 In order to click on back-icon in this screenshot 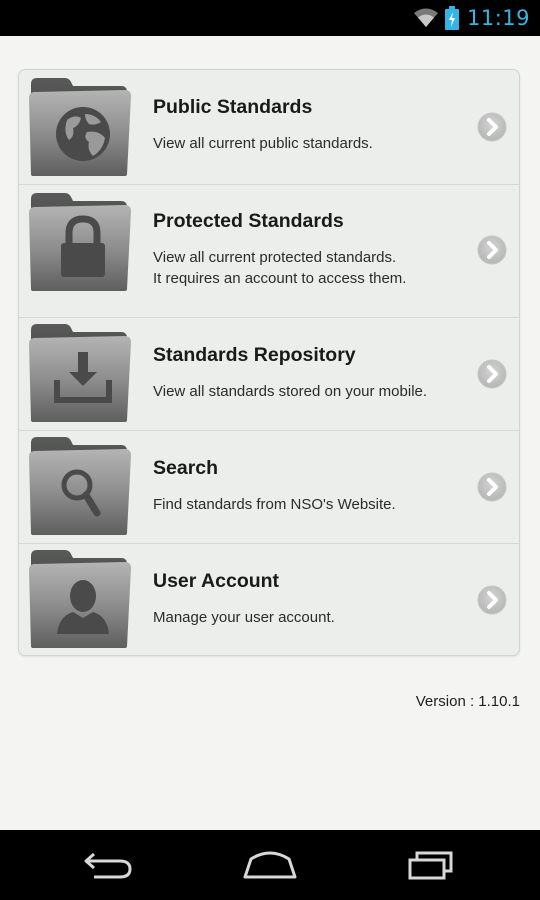, I will do `click(110, 864)`.